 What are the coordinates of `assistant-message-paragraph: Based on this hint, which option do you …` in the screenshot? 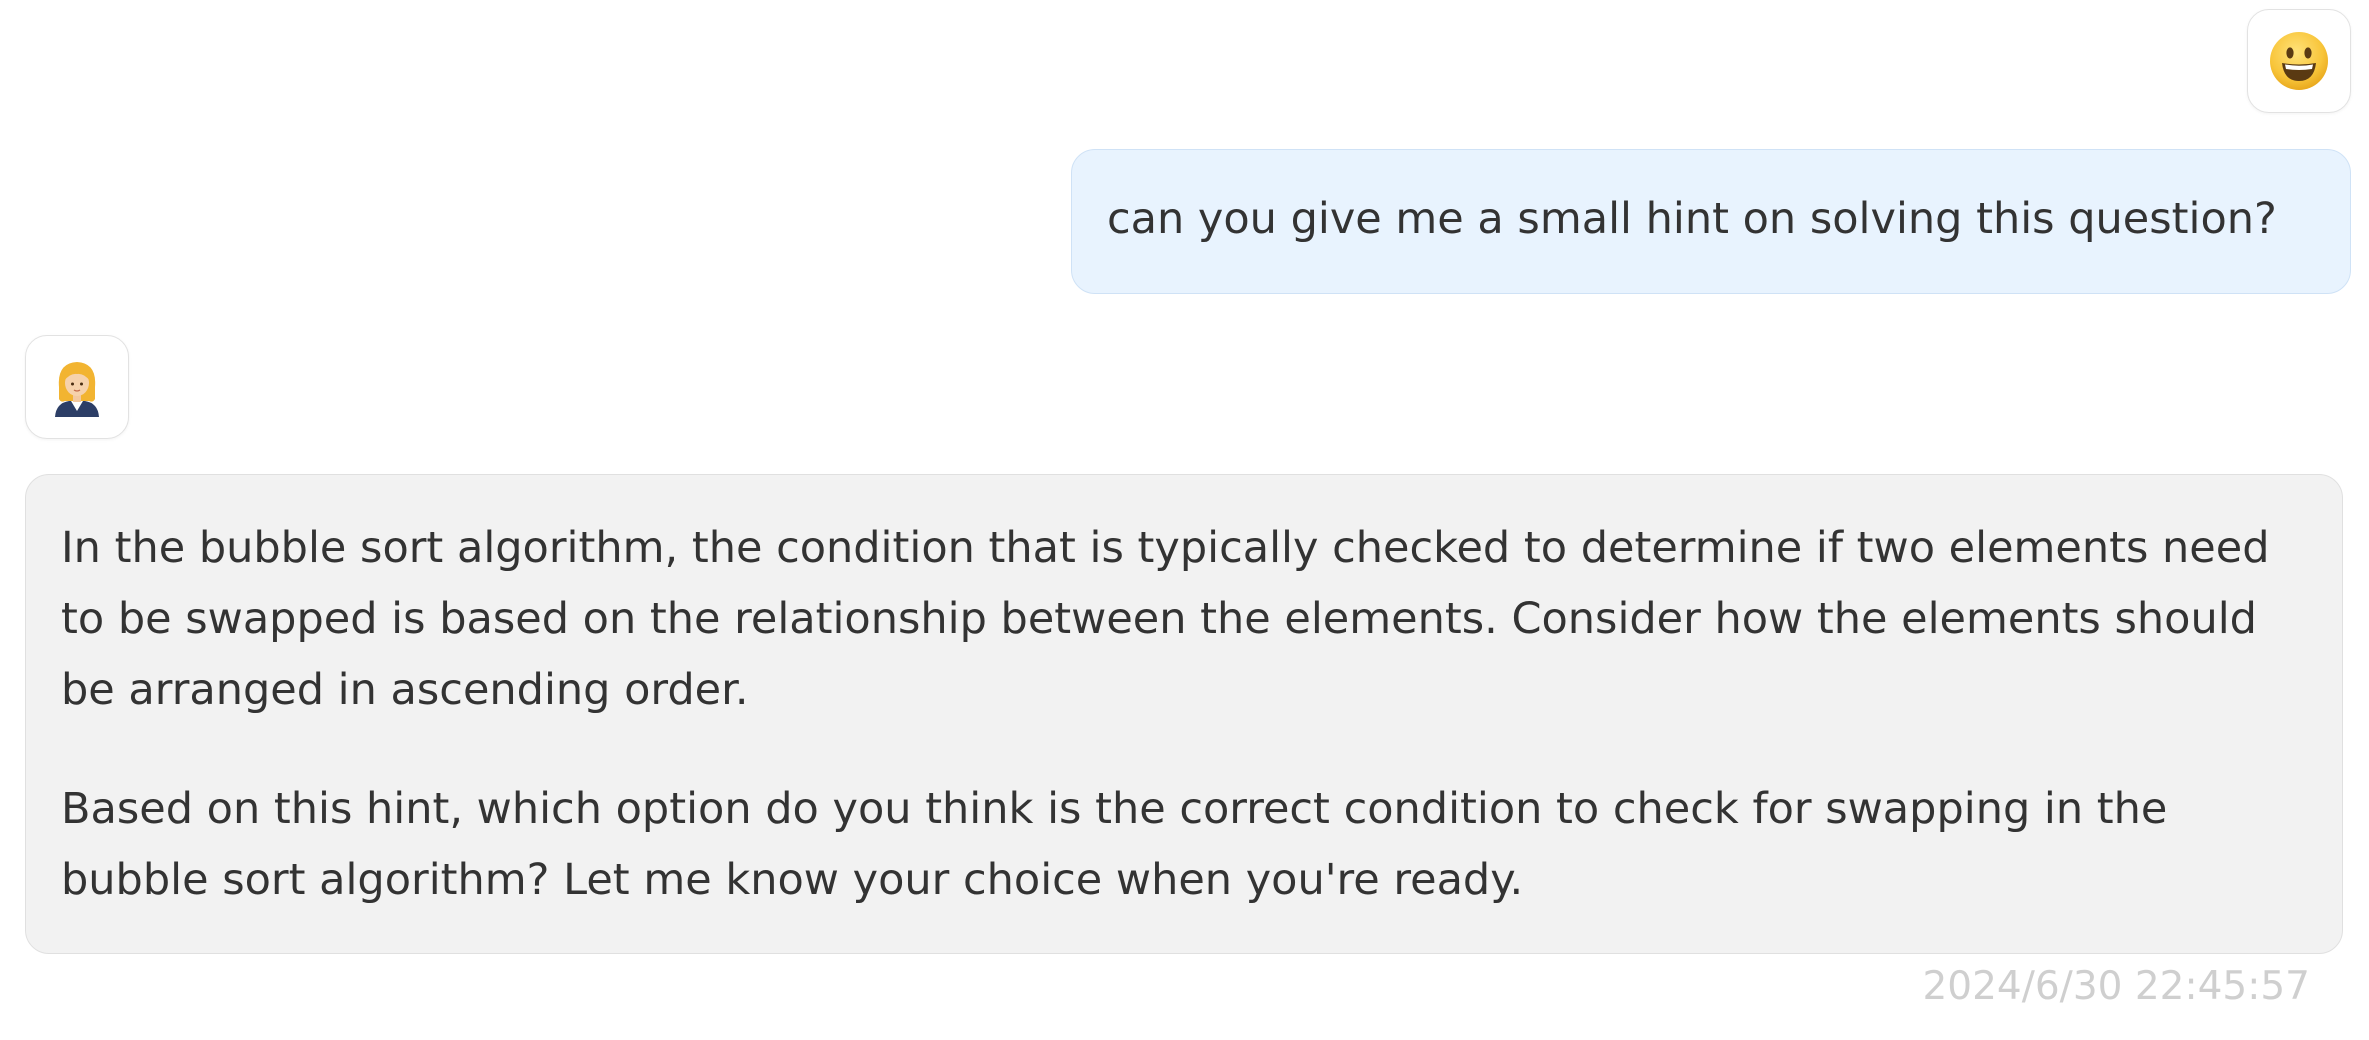 It's located at (1114, 844).